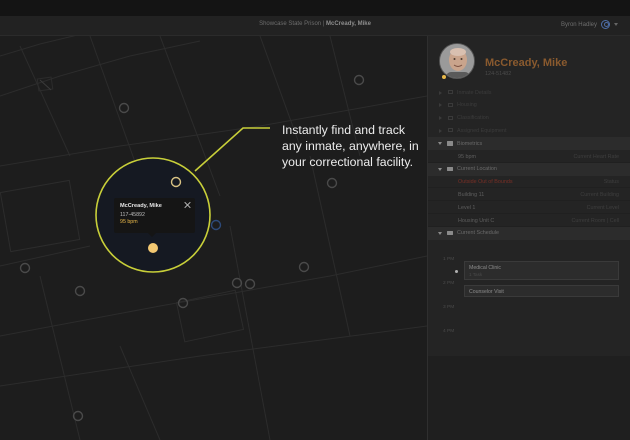 This screenshot has width=630, height=440. I want to click on section-label: Current Schedule, so click(478, 233).